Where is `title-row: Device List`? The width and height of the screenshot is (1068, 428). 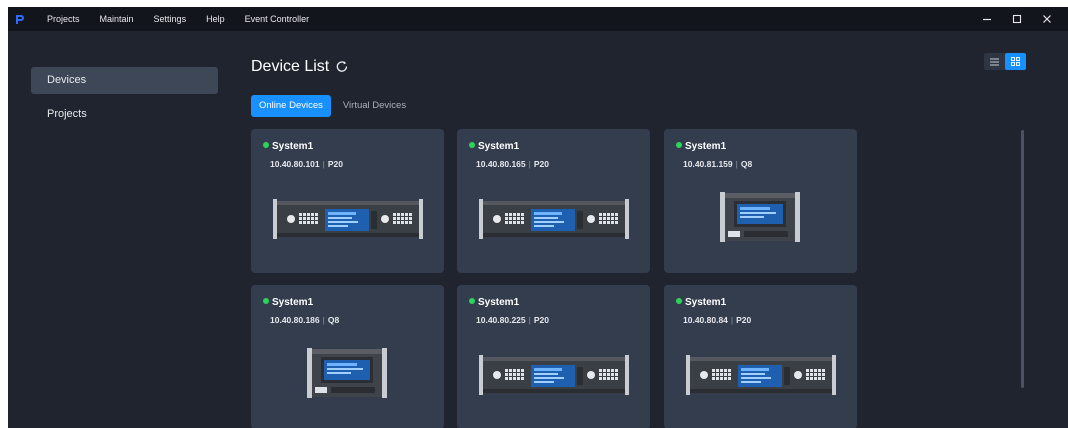
title-row: Device List is located at coordinates (300, 67).